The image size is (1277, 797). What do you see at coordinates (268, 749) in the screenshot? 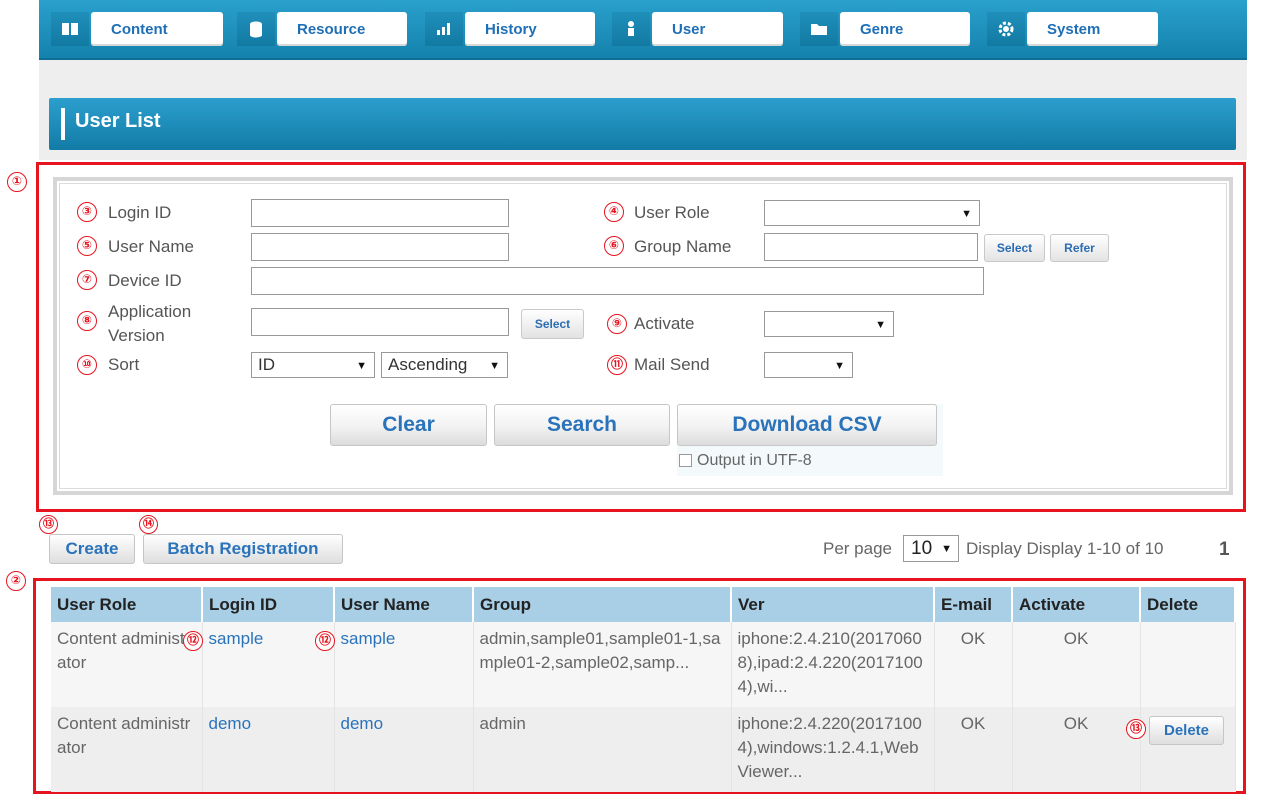
I see `cell-login-id: demo` at bounding box center [268, 749].